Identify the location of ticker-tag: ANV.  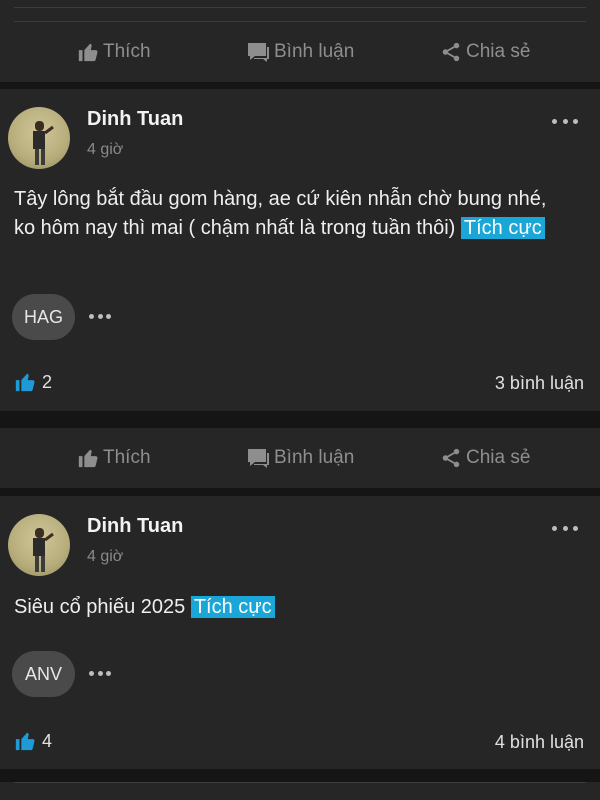
(43, 674).